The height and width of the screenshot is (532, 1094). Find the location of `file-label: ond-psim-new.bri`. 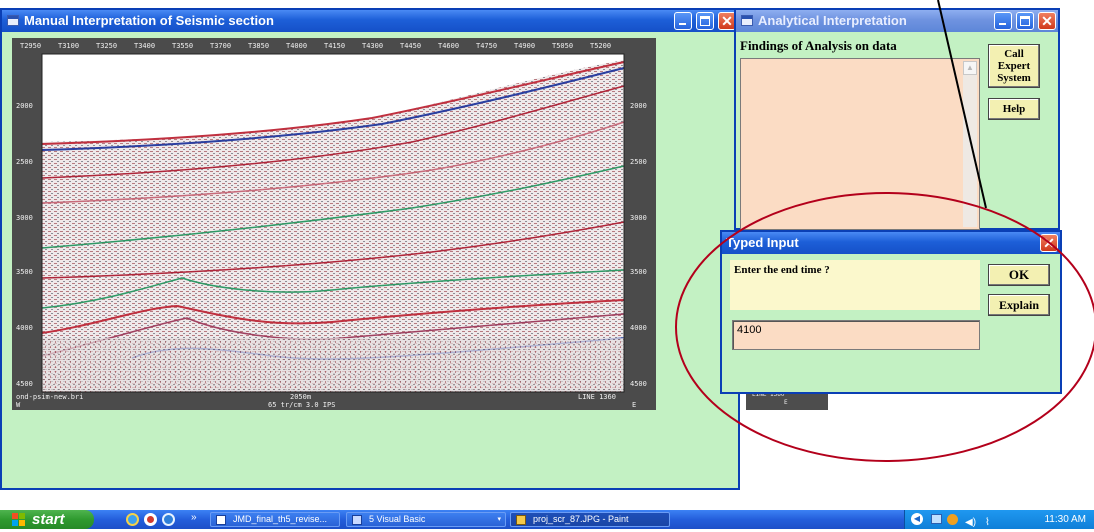

file-label: ond-psim-new.bri is located at coordinates (49, 397).